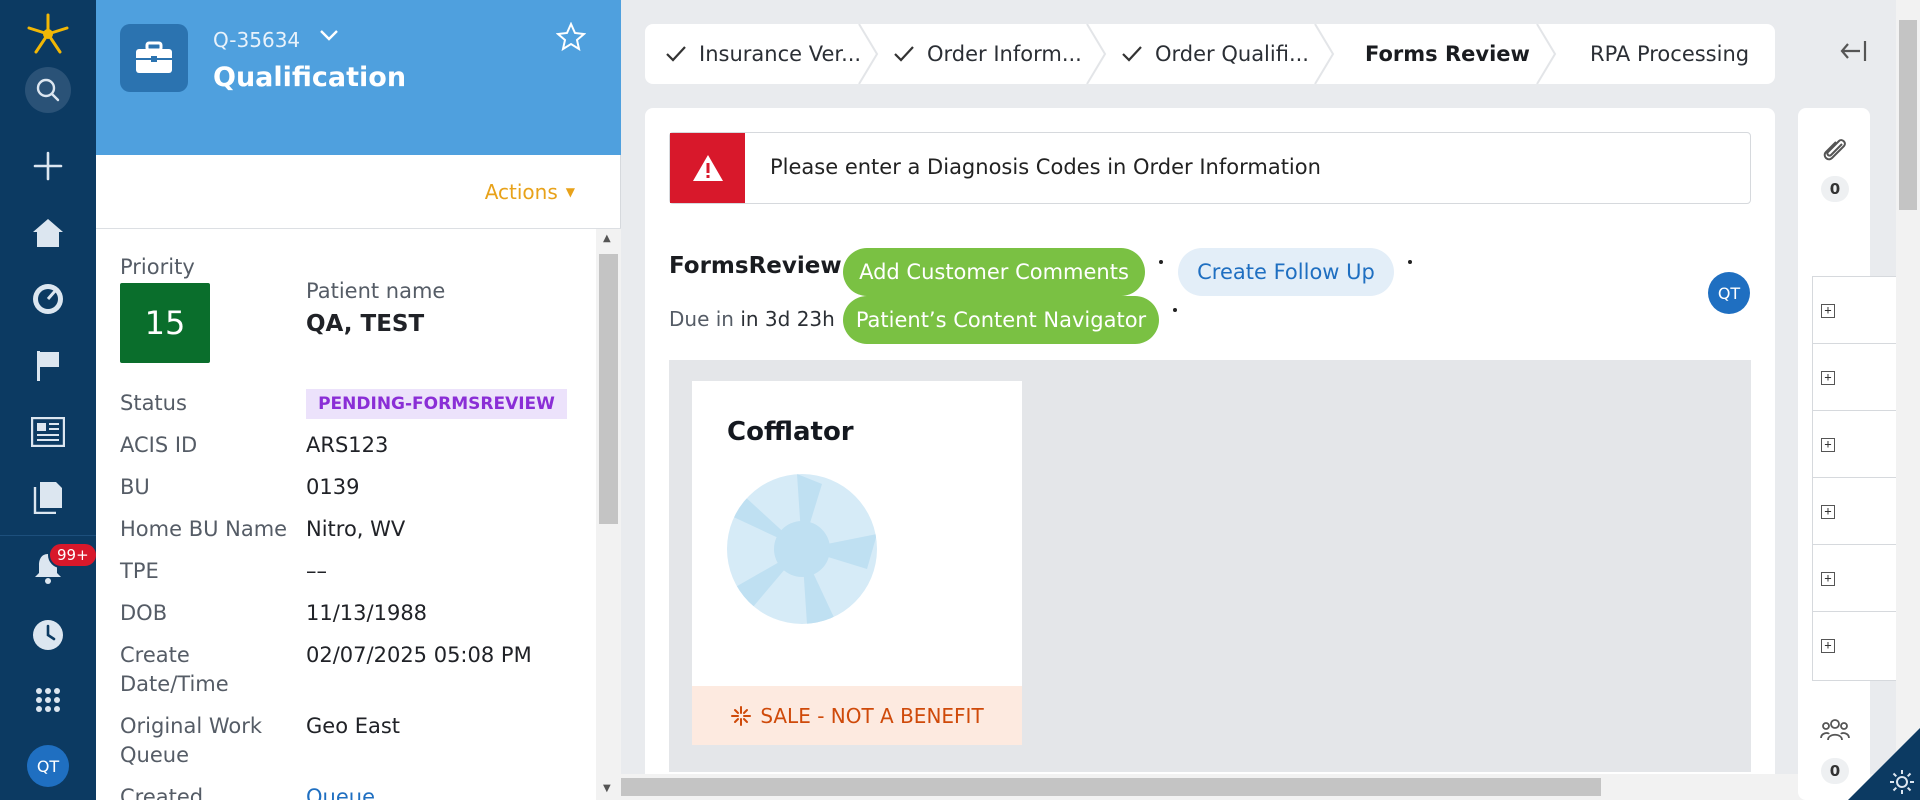 This screenshot has height=800, width=1920. Describe the element at coordinates (157, 267) in the screenshot. I see `priority-label: Priority` at that location.